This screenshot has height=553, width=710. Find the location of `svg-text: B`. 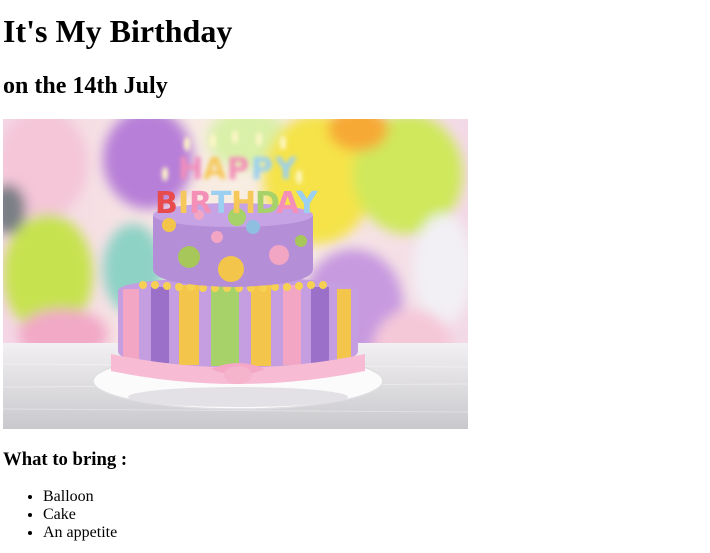

svg-text: B is located at coordinates (166, 203).